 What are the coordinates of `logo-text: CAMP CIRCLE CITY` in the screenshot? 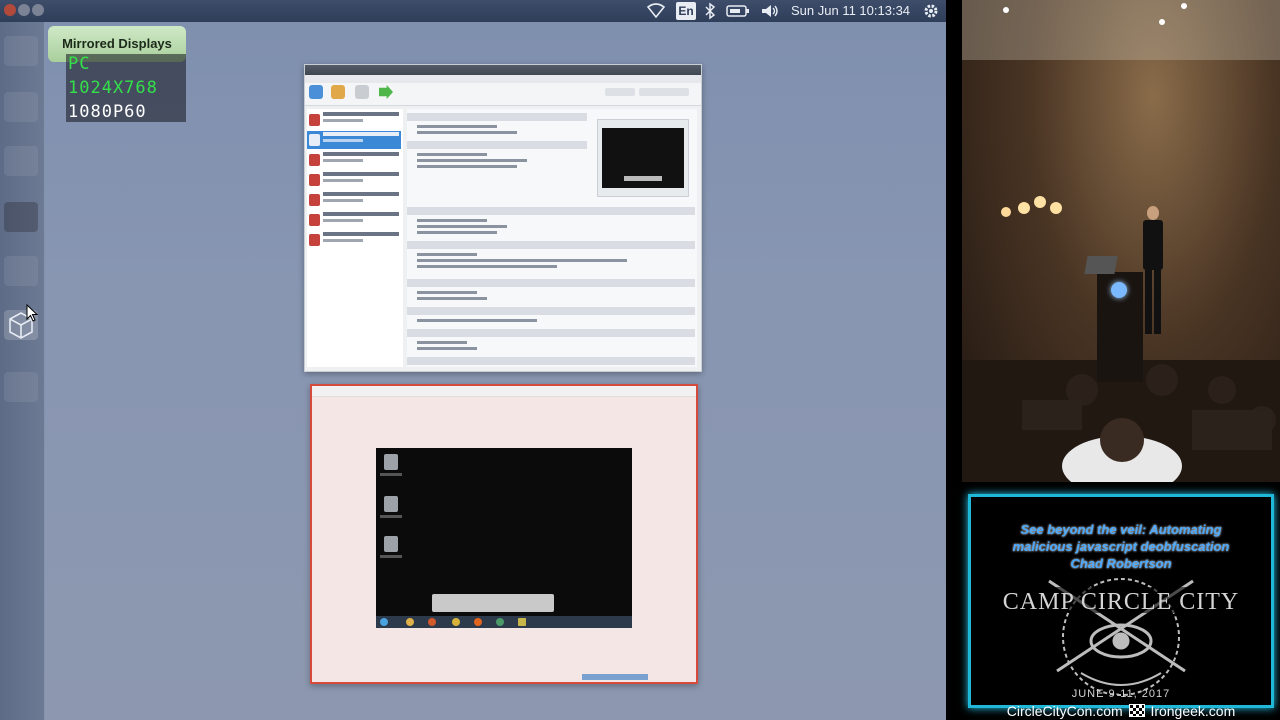 It's located at (1121, 602).